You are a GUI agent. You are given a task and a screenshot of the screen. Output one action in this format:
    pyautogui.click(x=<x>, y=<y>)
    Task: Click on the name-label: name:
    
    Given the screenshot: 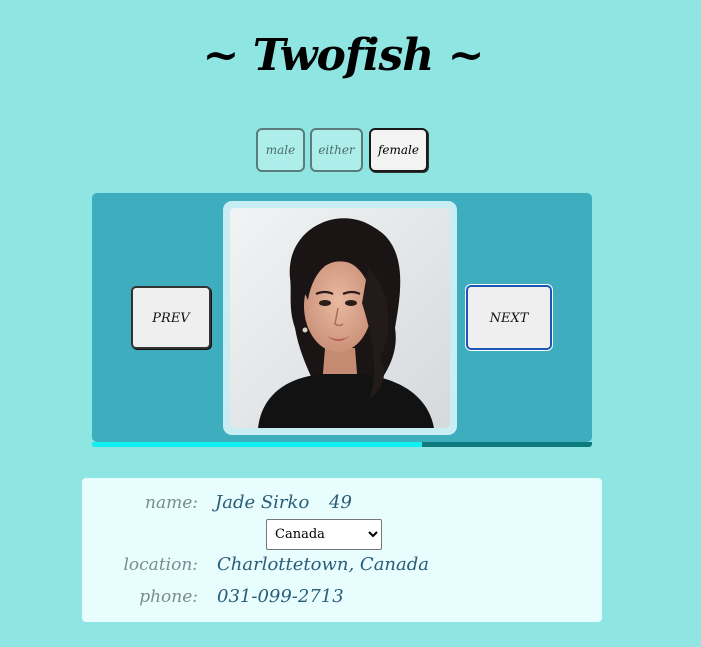 What is the action you would take?
    pyautogui.click(x=171, y=503)
    